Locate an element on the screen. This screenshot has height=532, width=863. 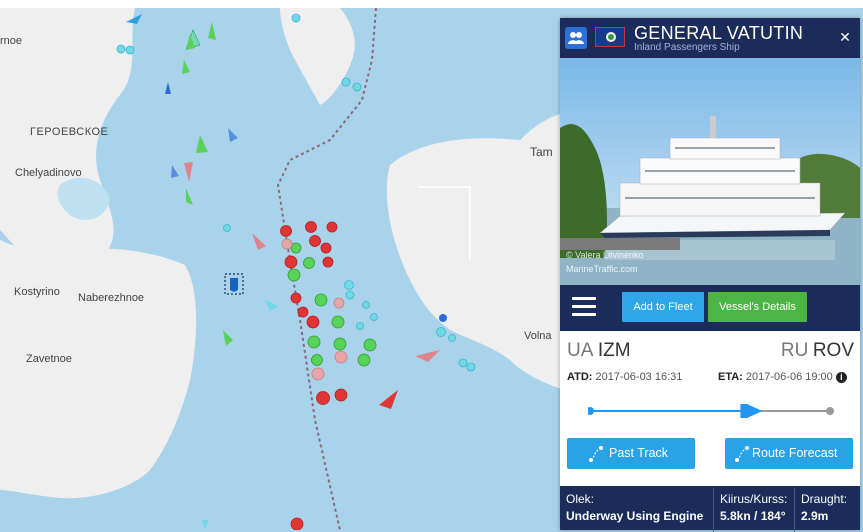
add-to-fleet-button: Add to Fleet is located at coordinates (663, 307).